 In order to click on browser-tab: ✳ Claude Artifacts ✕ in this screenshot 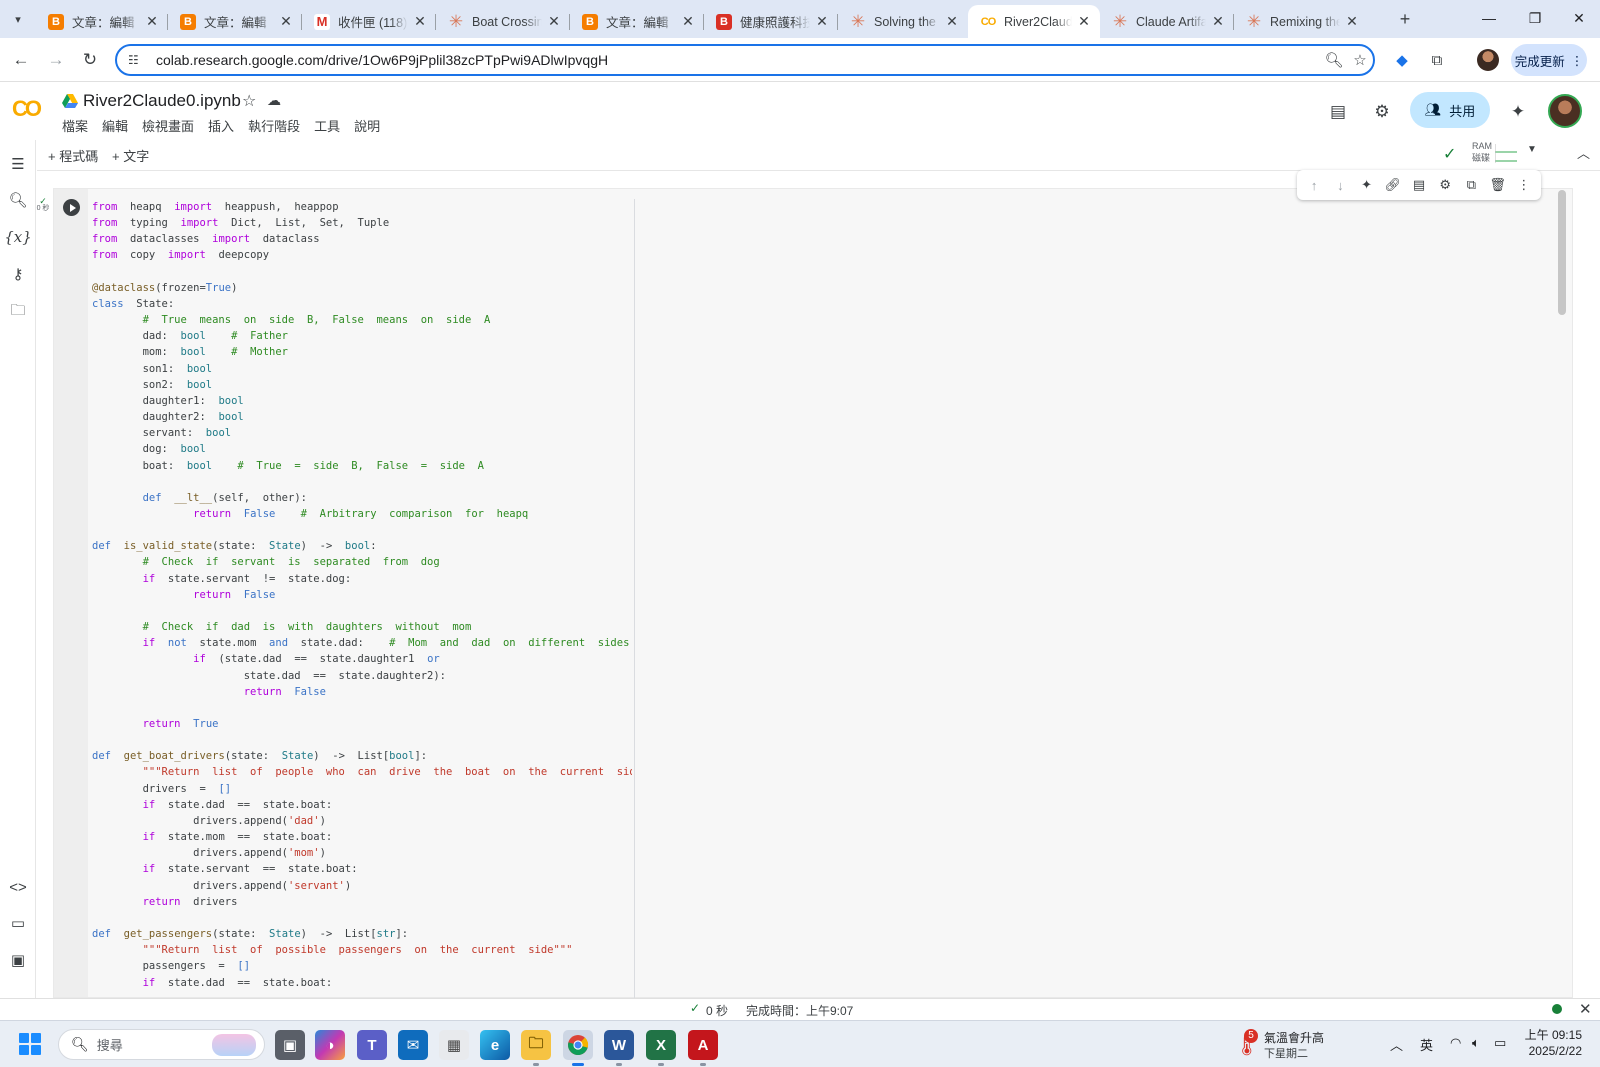, I will do `click(1167, 21)`.